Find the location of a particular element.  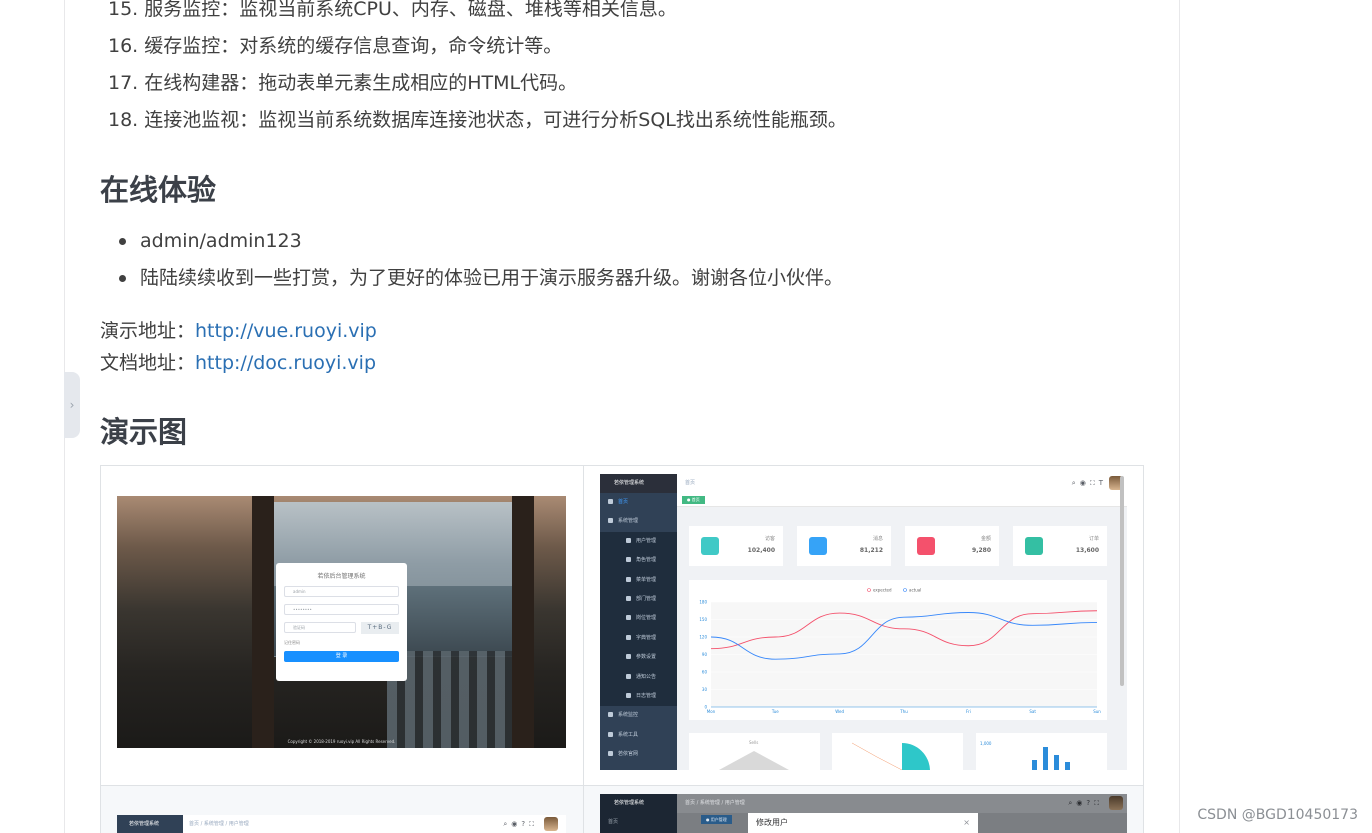

window-frame is located at coordinates (263, 622).